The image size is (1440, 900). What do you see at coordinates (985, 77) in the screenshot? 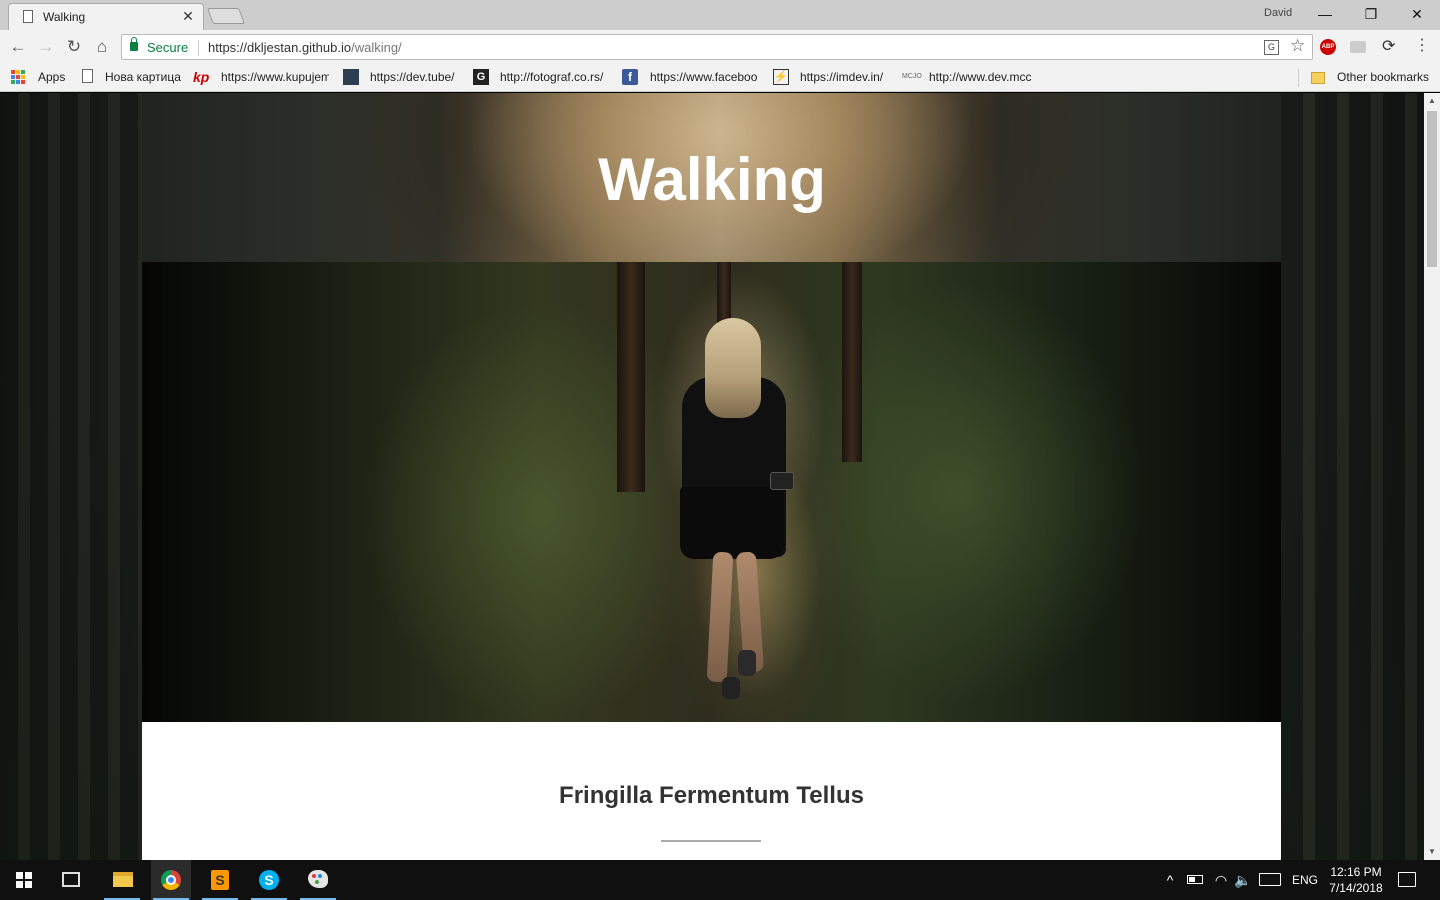
I see `bookmark-devmcc: http://www.dev.mcc` at bounding box center [985, 77].